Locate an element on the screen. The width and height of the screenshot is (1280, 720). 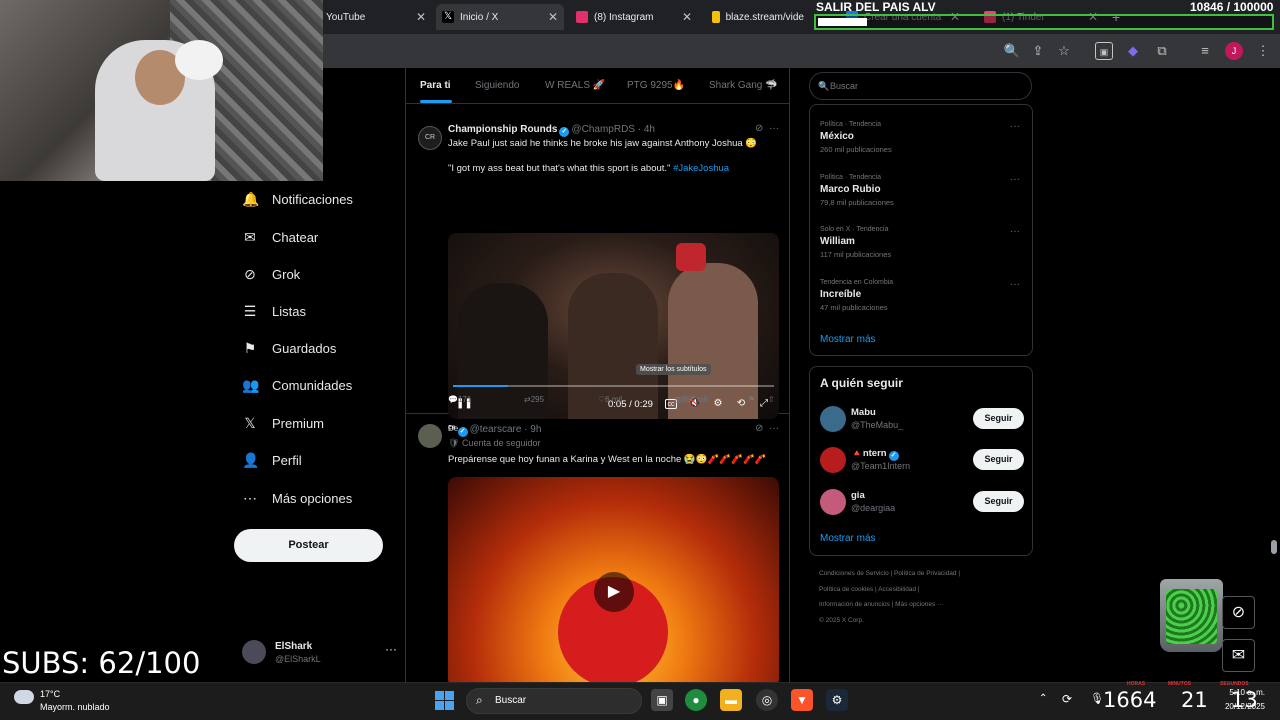
zoom-icon: 🔍 is located at coordinates (1012, 51).